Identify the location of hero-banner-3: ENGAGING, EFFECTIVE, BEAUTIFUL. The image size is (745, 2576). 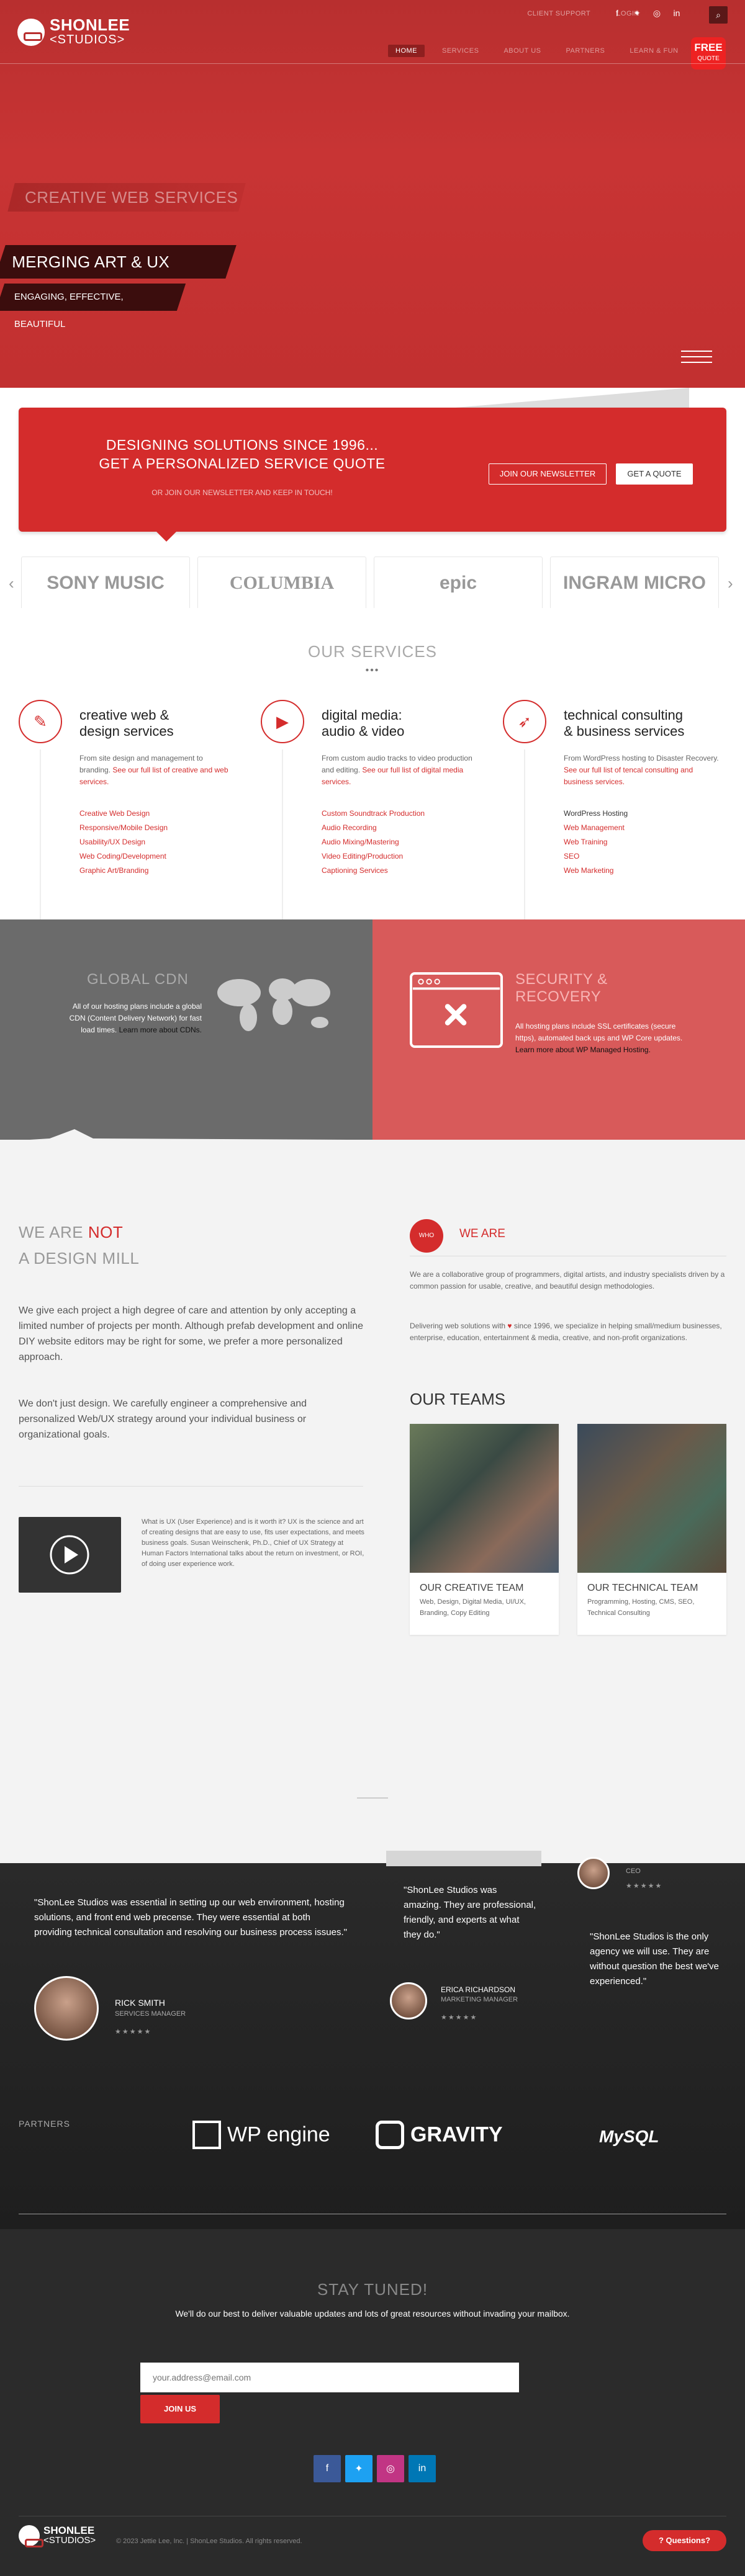
(93, 306).